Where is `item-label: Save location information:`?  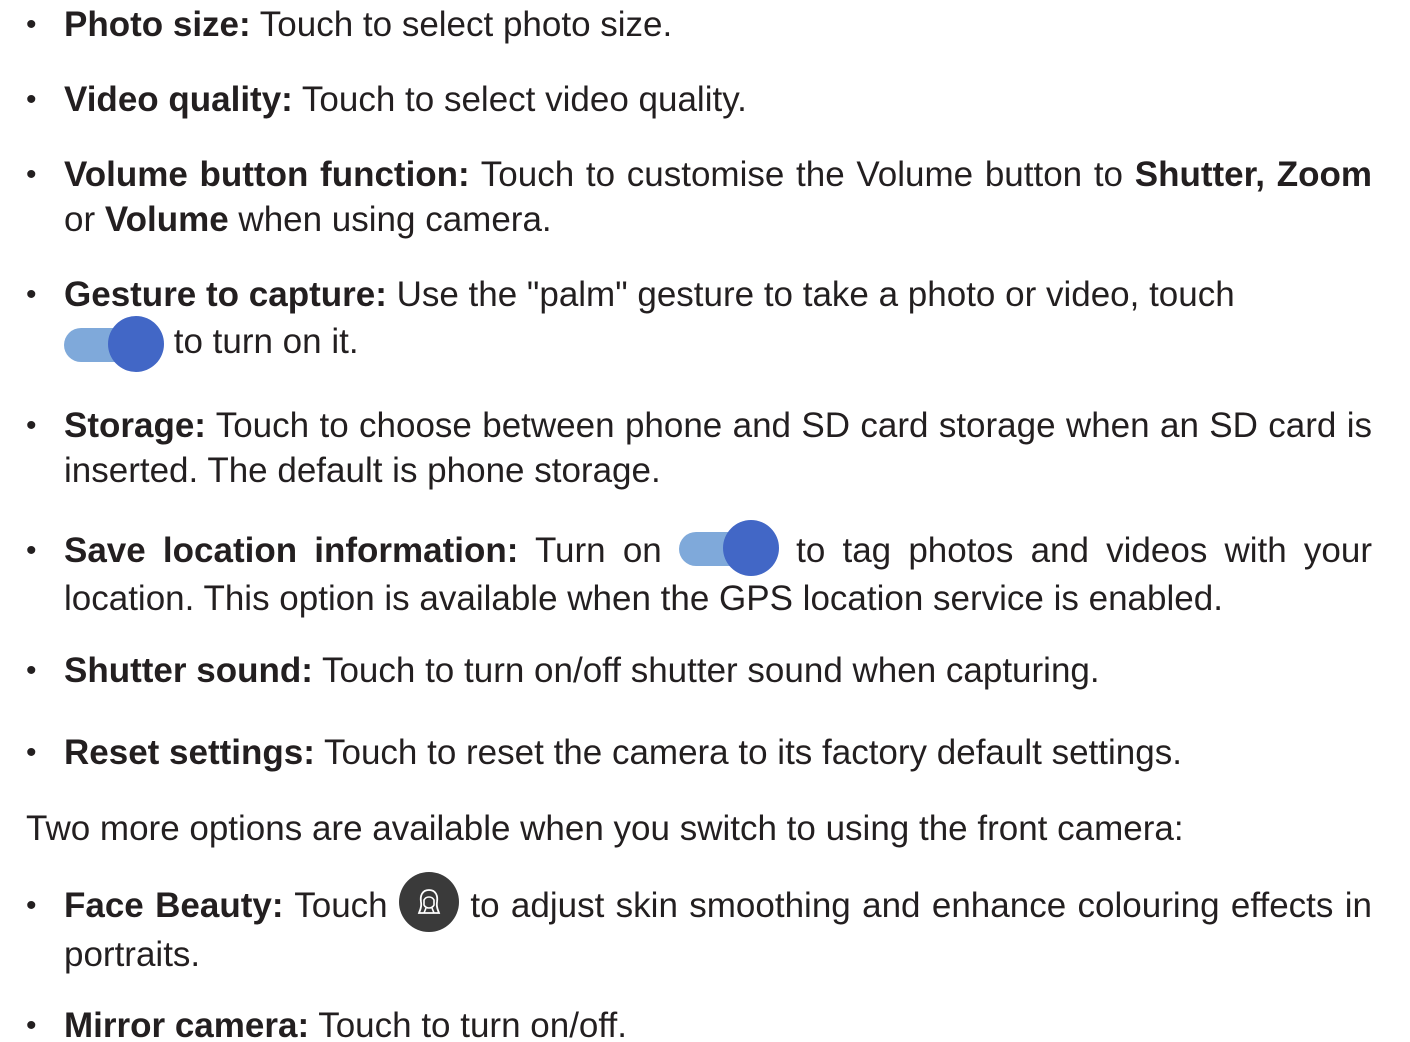
item-label: Save location information: is located at coordinates (291, 550).